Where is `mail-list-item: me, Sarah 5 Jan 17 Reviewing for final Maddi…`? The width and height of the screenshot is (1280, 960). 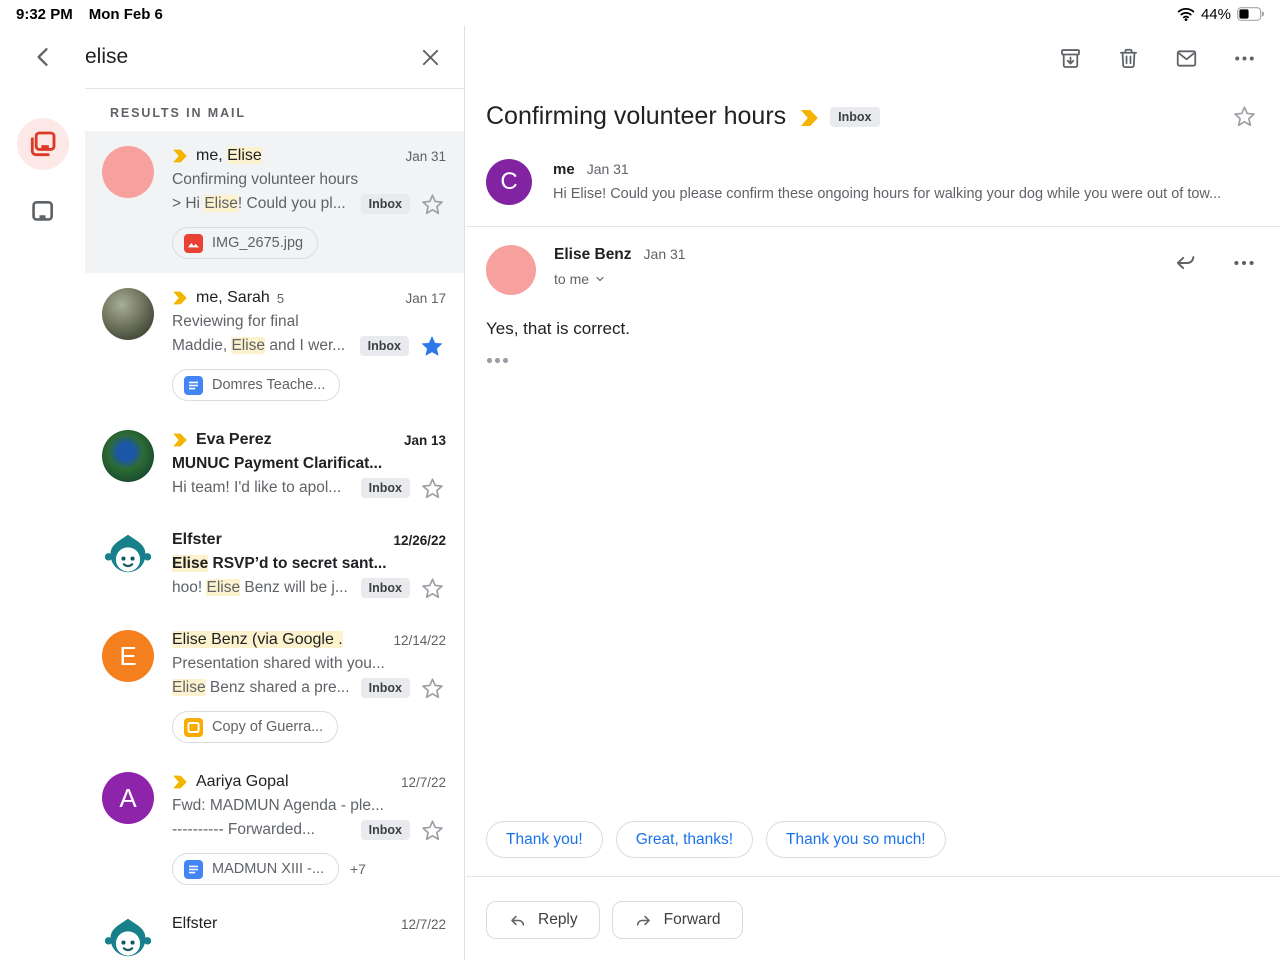 mail-list-item: me, Sarah 5 Jan 17 Reviewing for final Maddi… is located at coordinates (274, 344).